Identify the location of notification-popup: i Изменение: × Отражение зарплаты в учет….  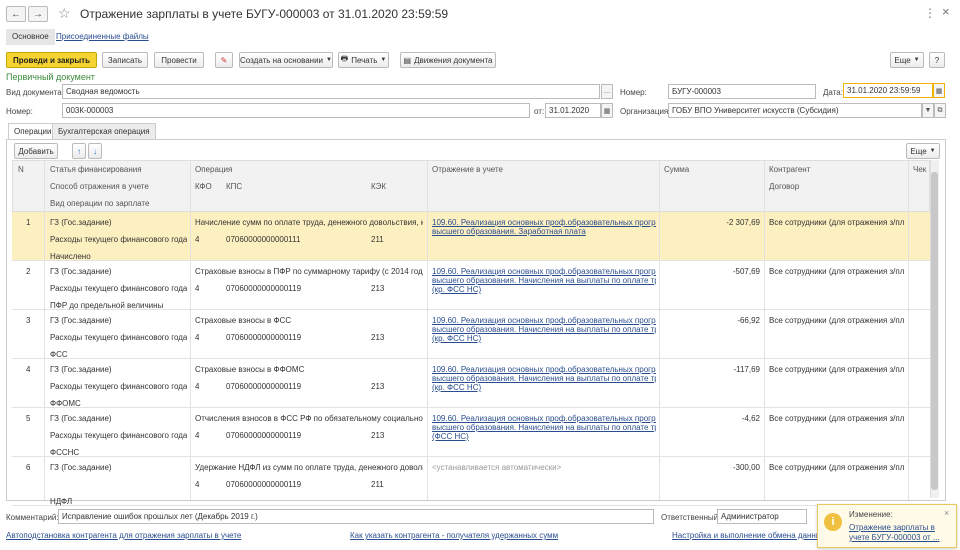
(887, 526).